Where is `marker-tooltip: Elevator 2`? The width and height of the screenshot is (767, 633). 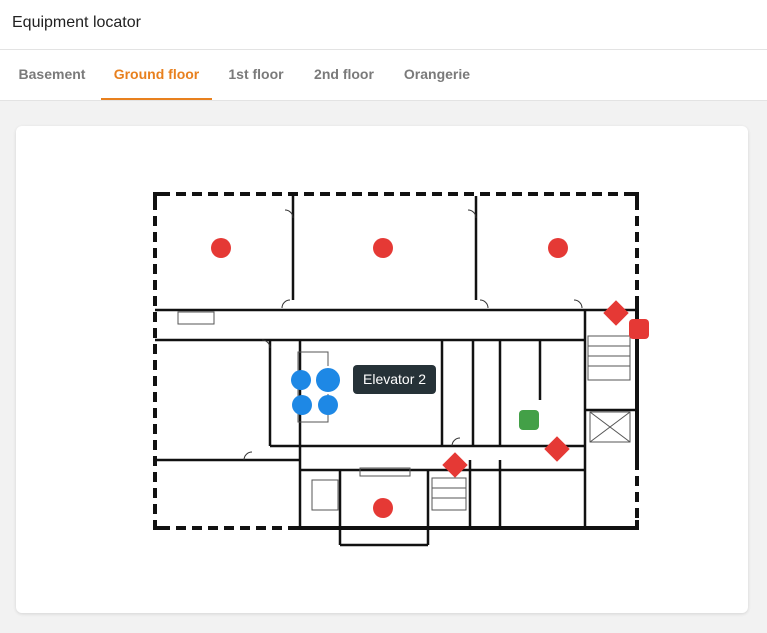 marker-tooltip: Elevator 2 is located at coordinates (395, 379).